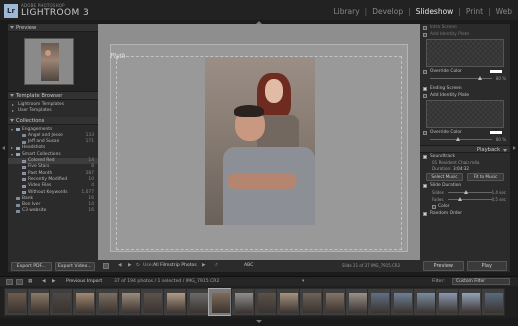 The image size is (518, 326). Describe the element at coordinates (130, 265) in the screenshot. I see `next-slide-icon: ▶` at that location.